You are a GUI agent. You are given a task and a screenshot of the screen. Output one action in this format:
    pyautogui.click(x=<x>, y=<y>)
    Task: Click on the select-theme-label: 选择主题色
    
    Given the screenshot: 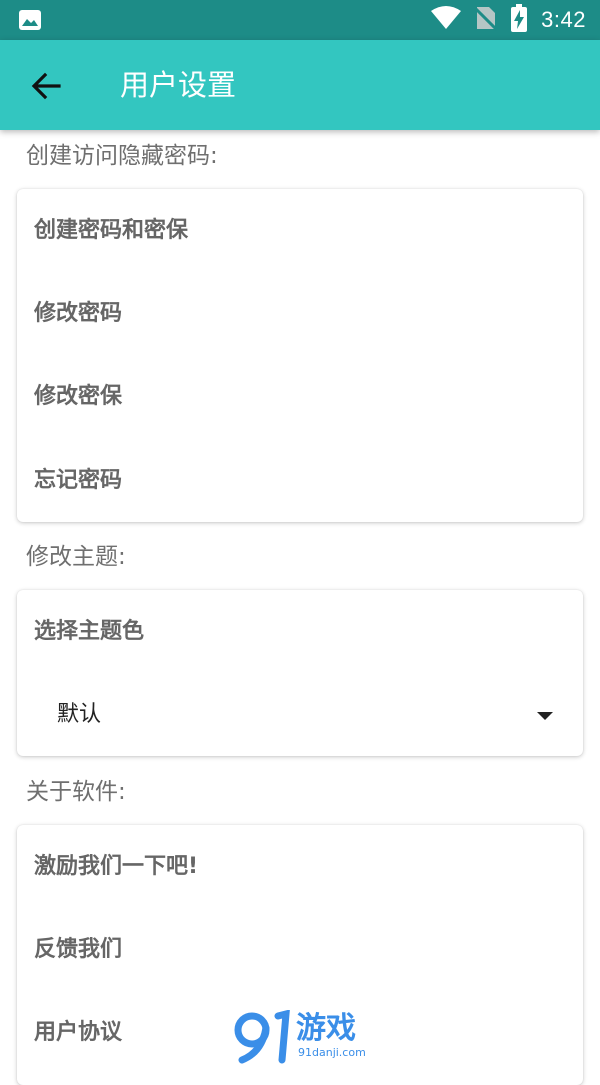 What is the action you would take?
    pyautogui.click(x=89, y=631)
    